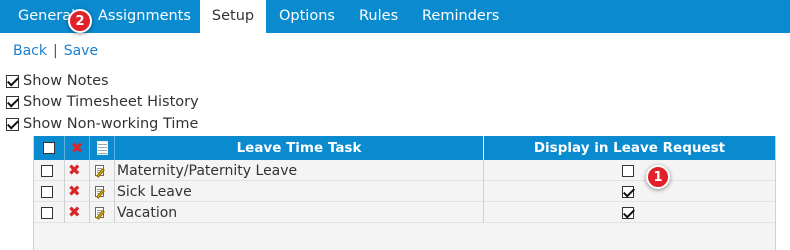 The width and height of the screenshot is (790, 250). I want to click on tab-rules: Rules, so click(378, 16).